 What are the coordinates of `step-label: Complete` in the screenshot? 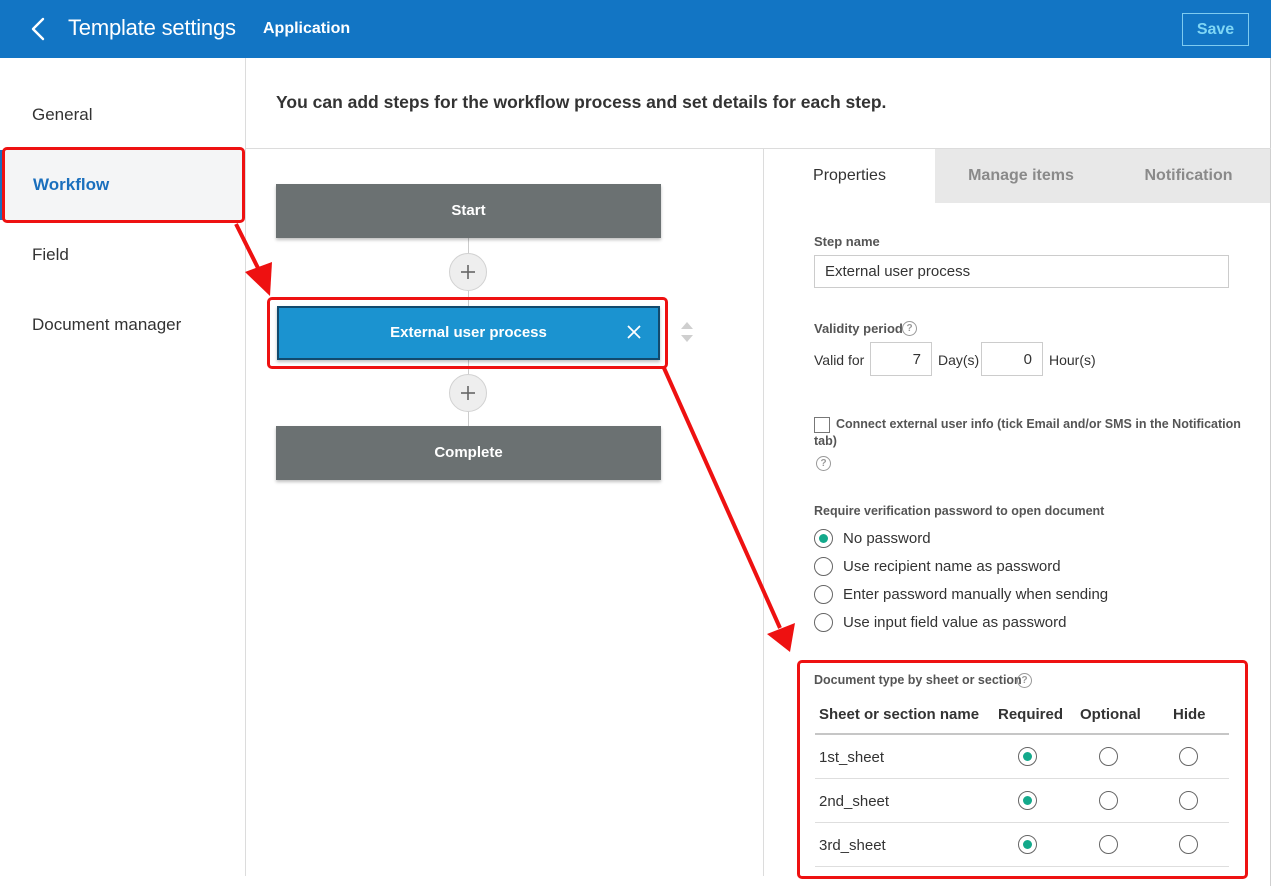 It's located at (468, 452).